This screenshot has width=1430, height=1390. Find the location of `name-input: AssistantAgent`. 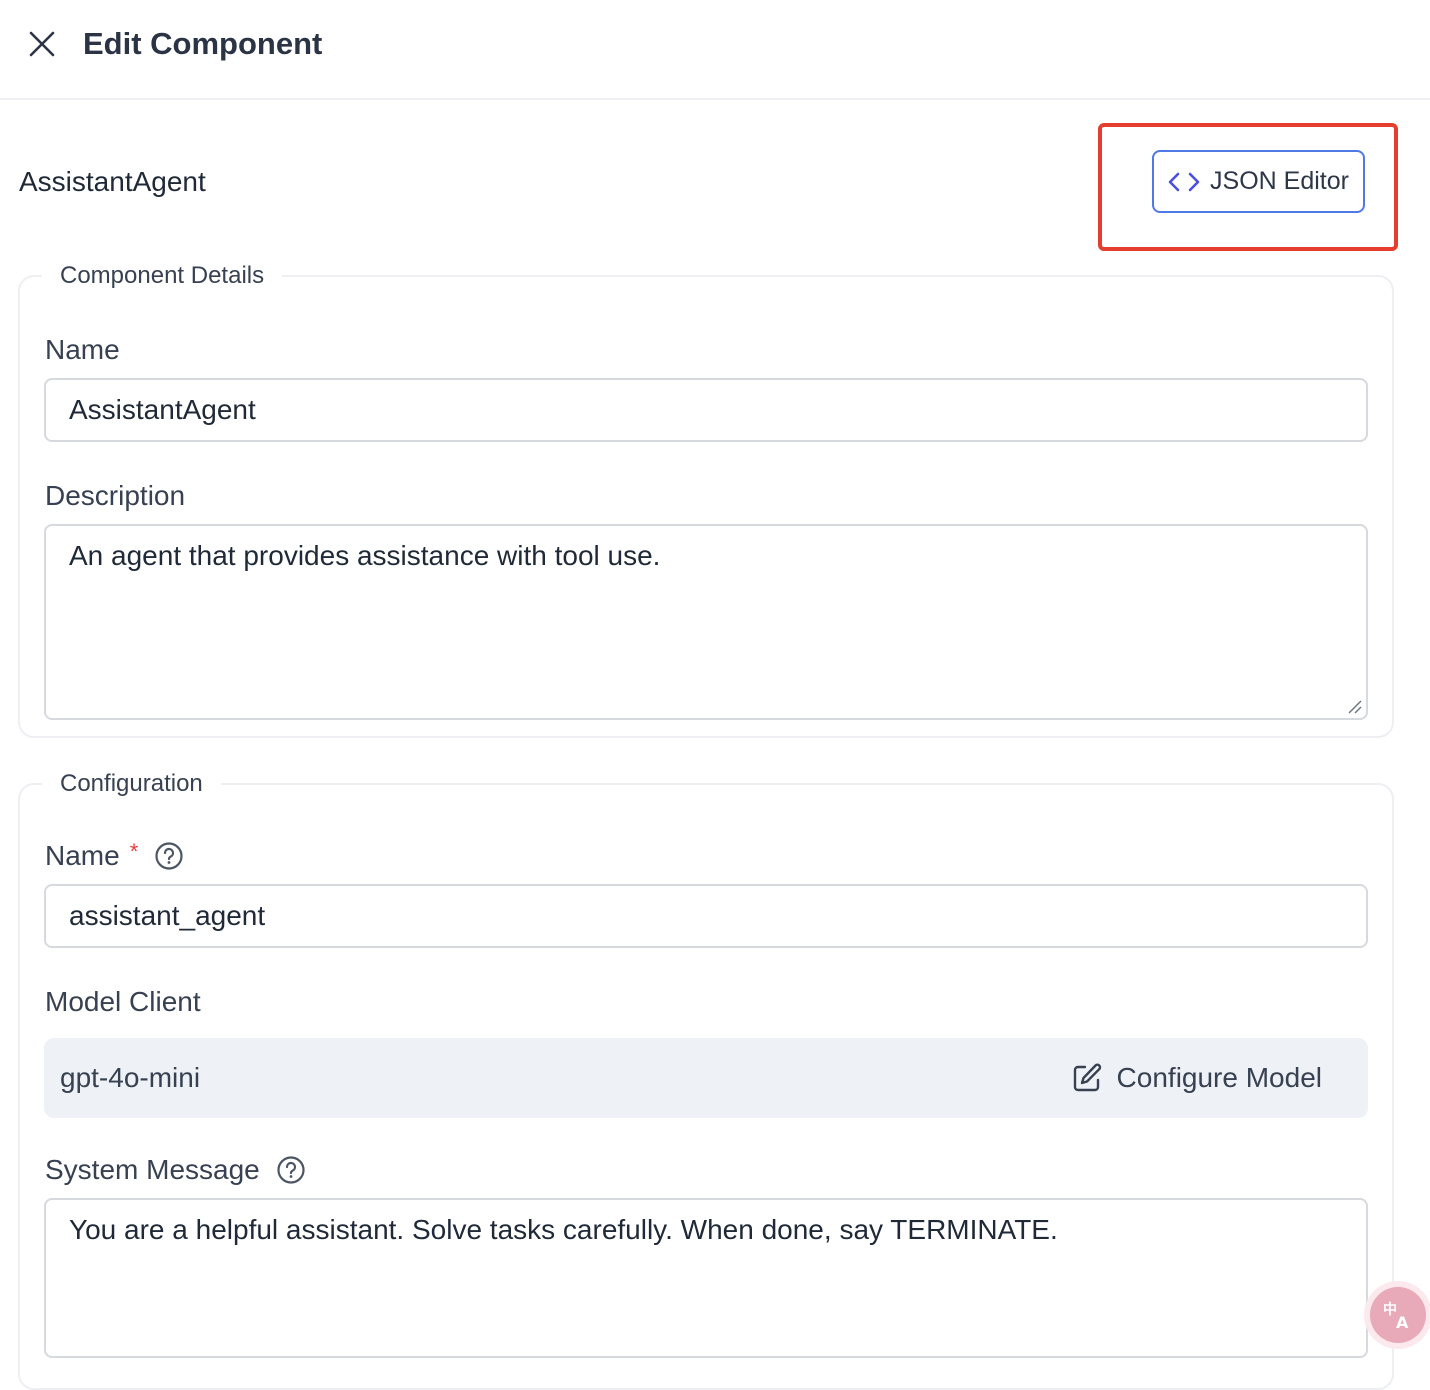

name-input: AssistantAgent is located at coordinates (706, 410).